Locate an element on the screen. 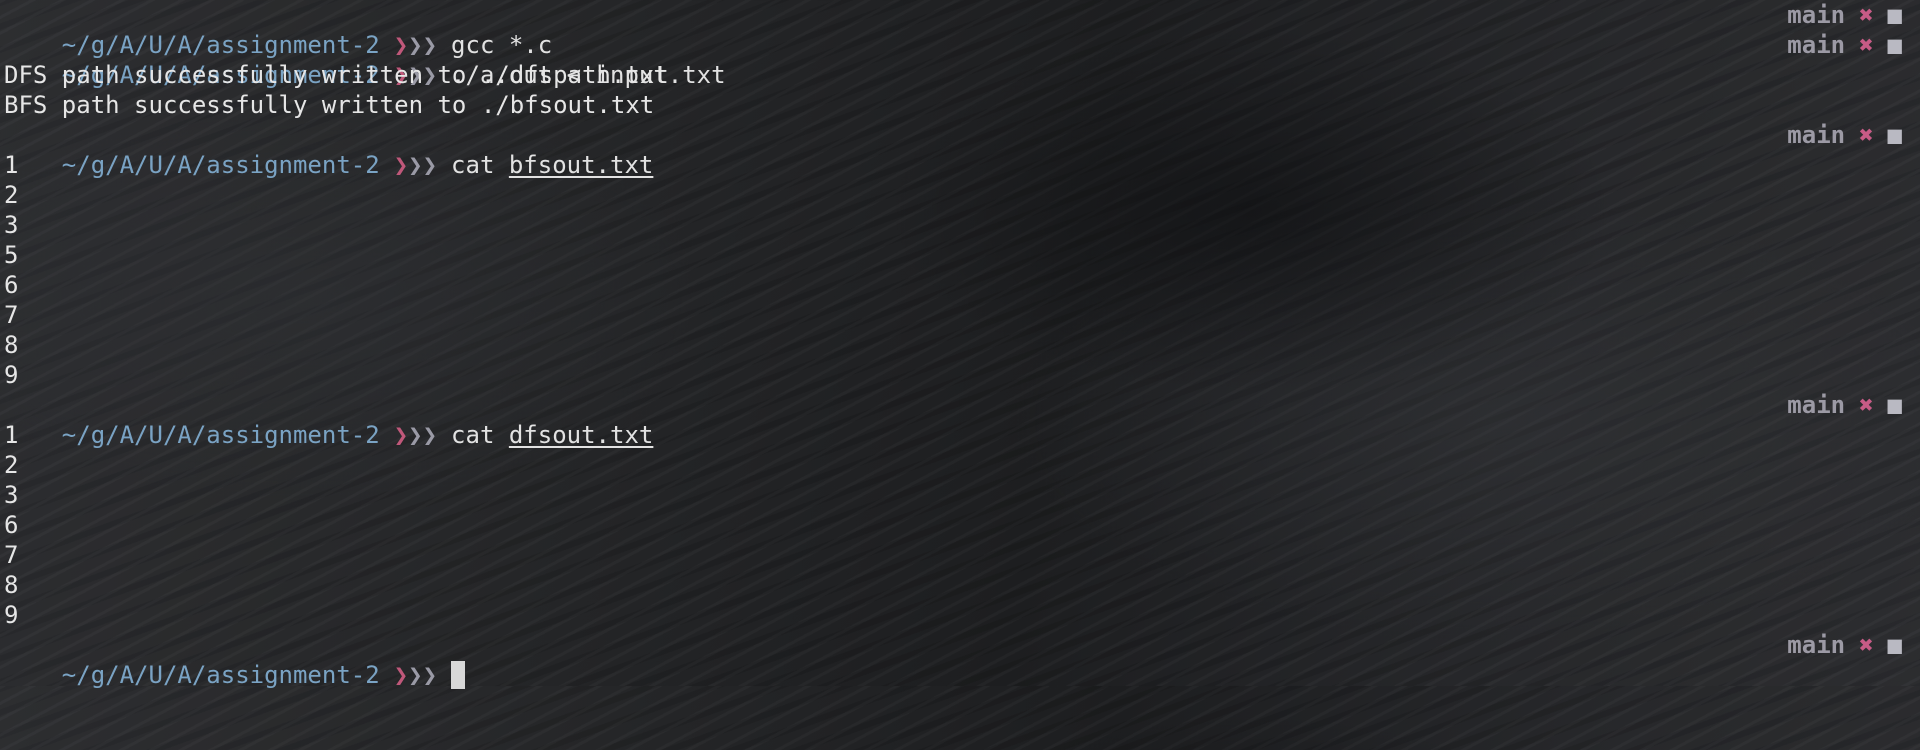 This screenshot has height=750, width=1920. bfs-output-line: 3 is located at coordinates (11, 225).